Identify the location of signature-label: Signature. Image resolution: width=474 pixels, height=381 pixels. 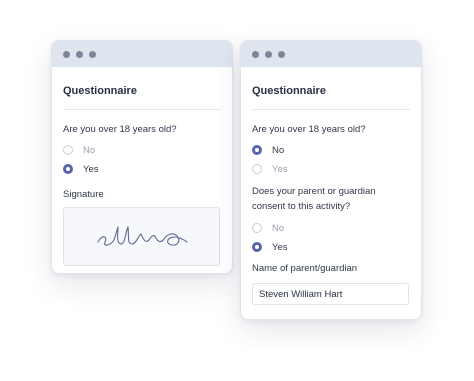
(83, 194).